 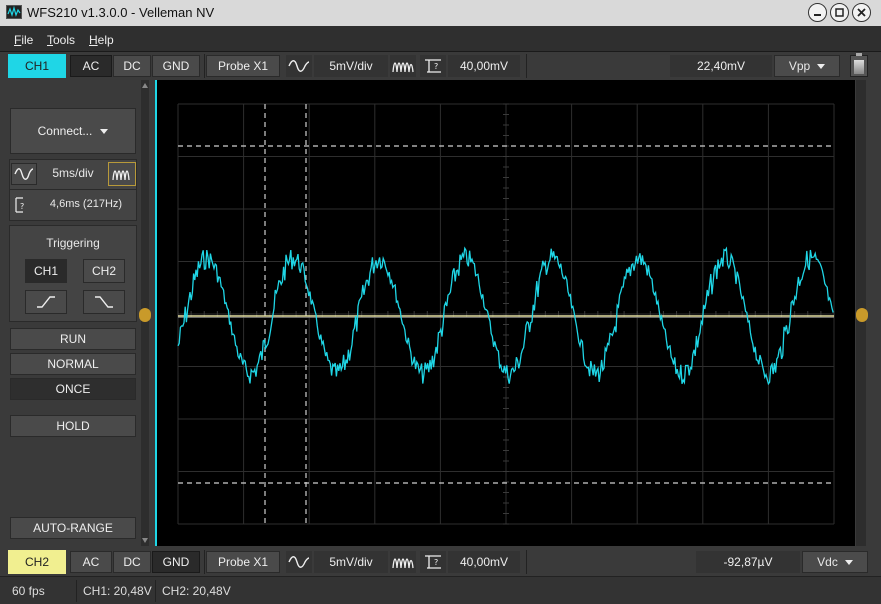 I want to click on ch1-probe-button: Probe X1, so click(x=243, y=66).